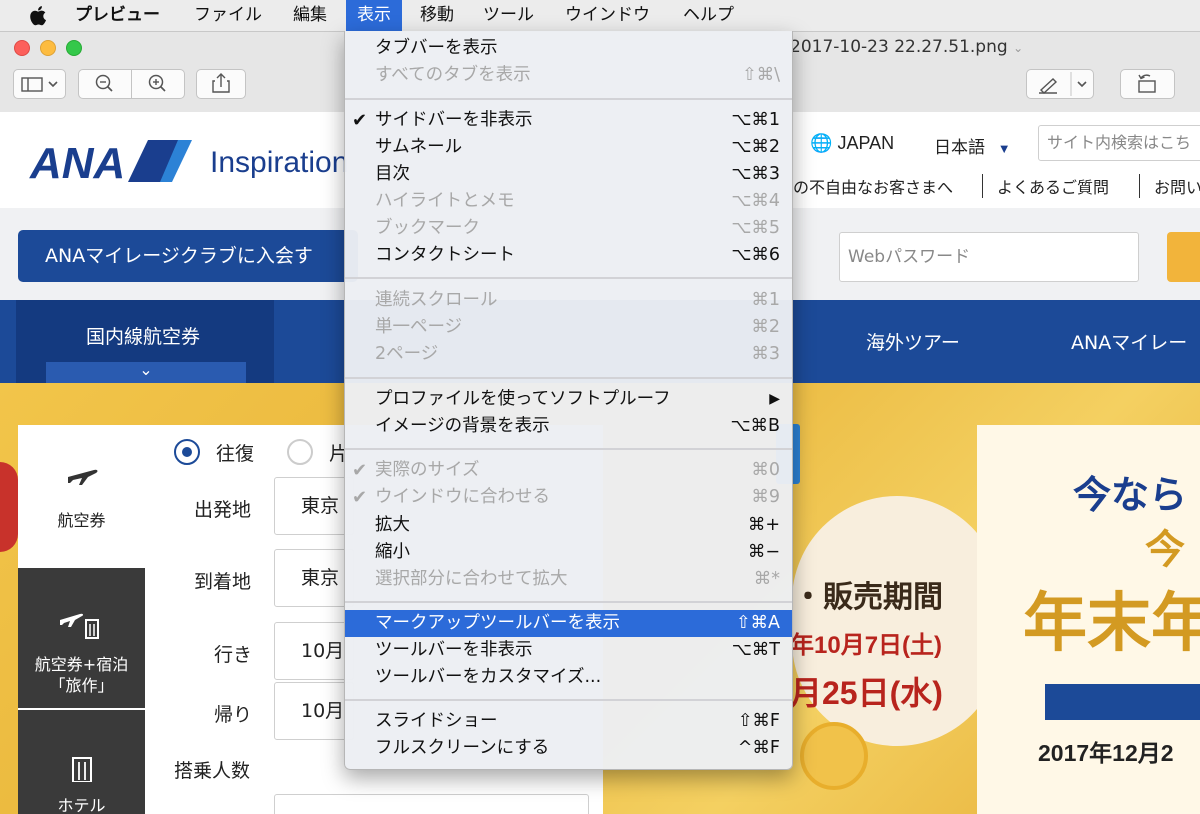  I want to click on globe-icon: 🌐, so click(821, 143).